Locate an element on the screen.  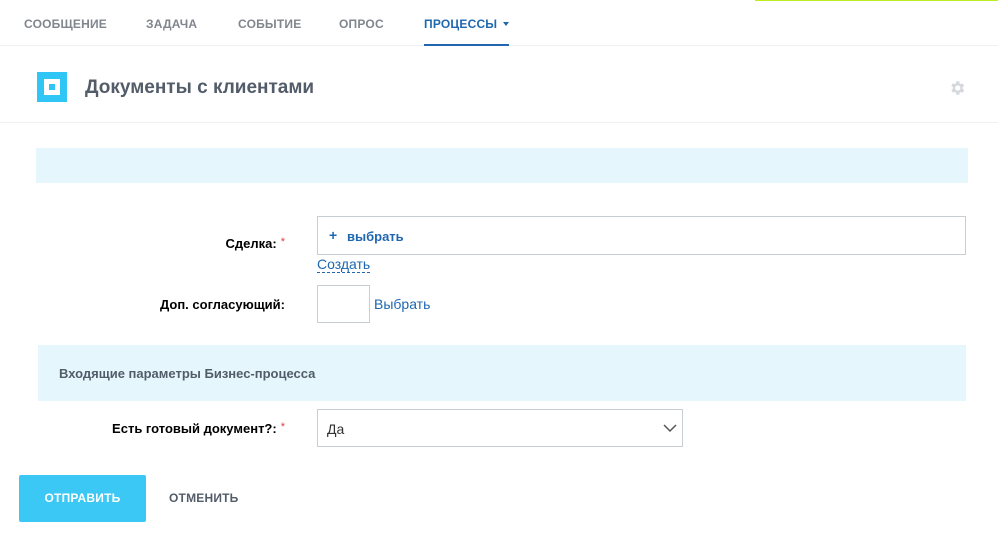
gear-icon is located at coordinates (957, 88).